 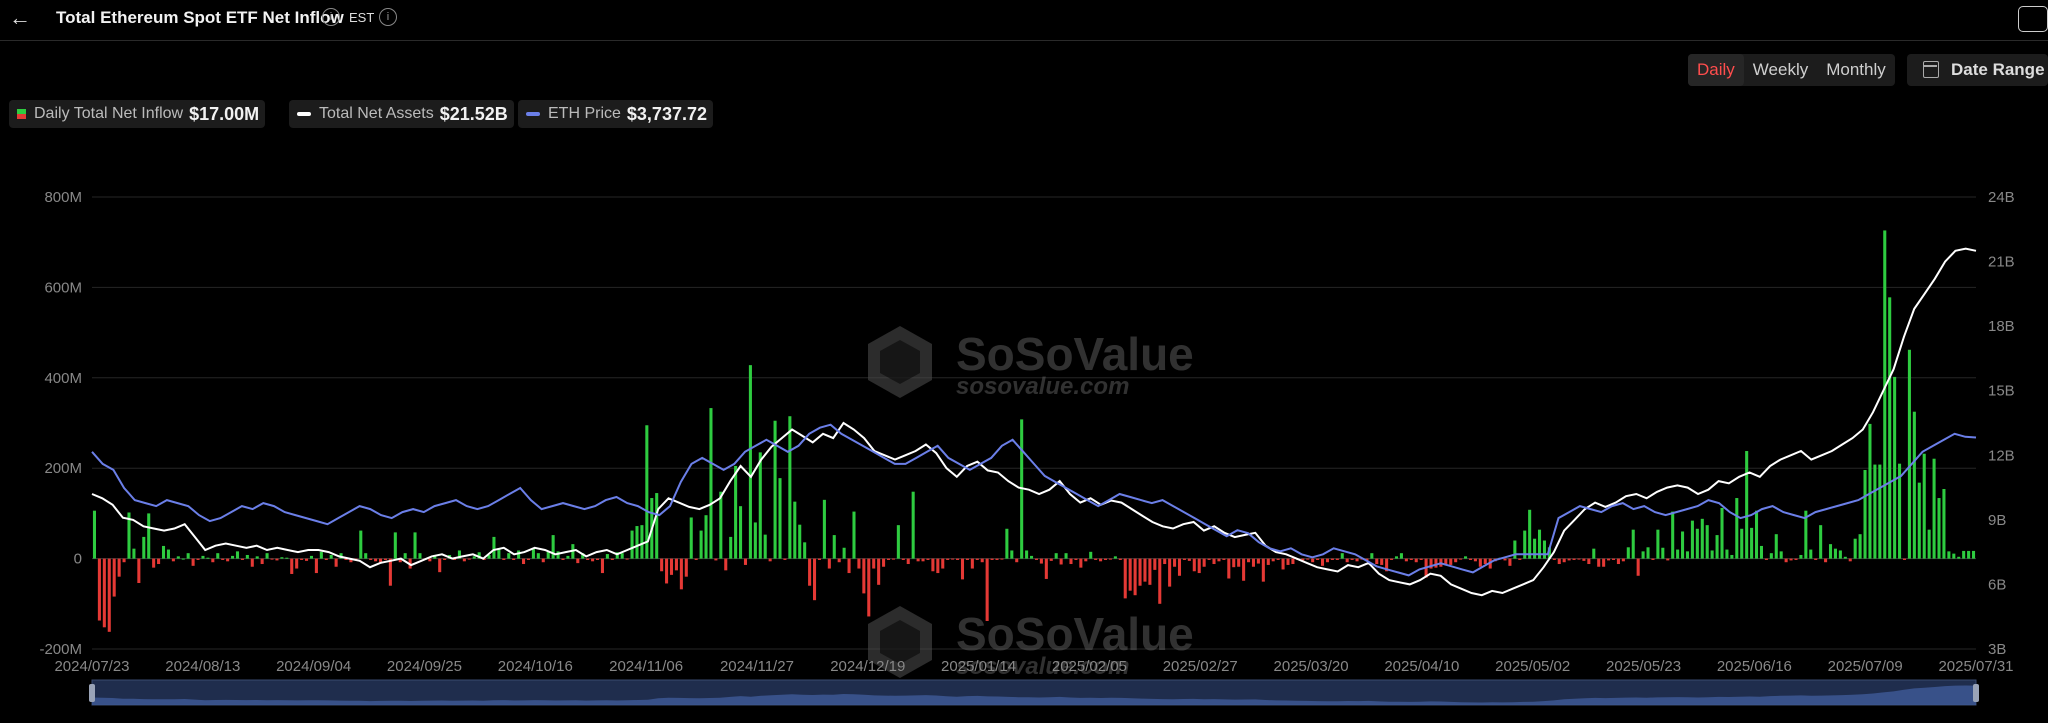 I want to click on x-tick-label: 2024/11/27, so click(x=757, y=666).